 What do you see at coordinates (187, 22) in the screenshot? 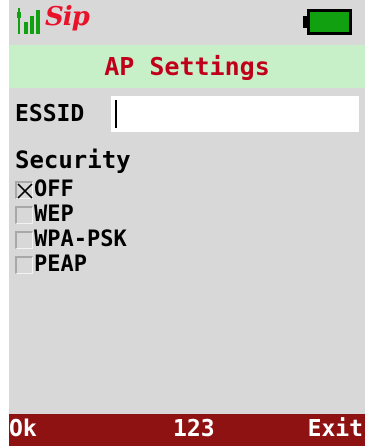
I see `status-bar: Sip` at bounding box center [187, 22].